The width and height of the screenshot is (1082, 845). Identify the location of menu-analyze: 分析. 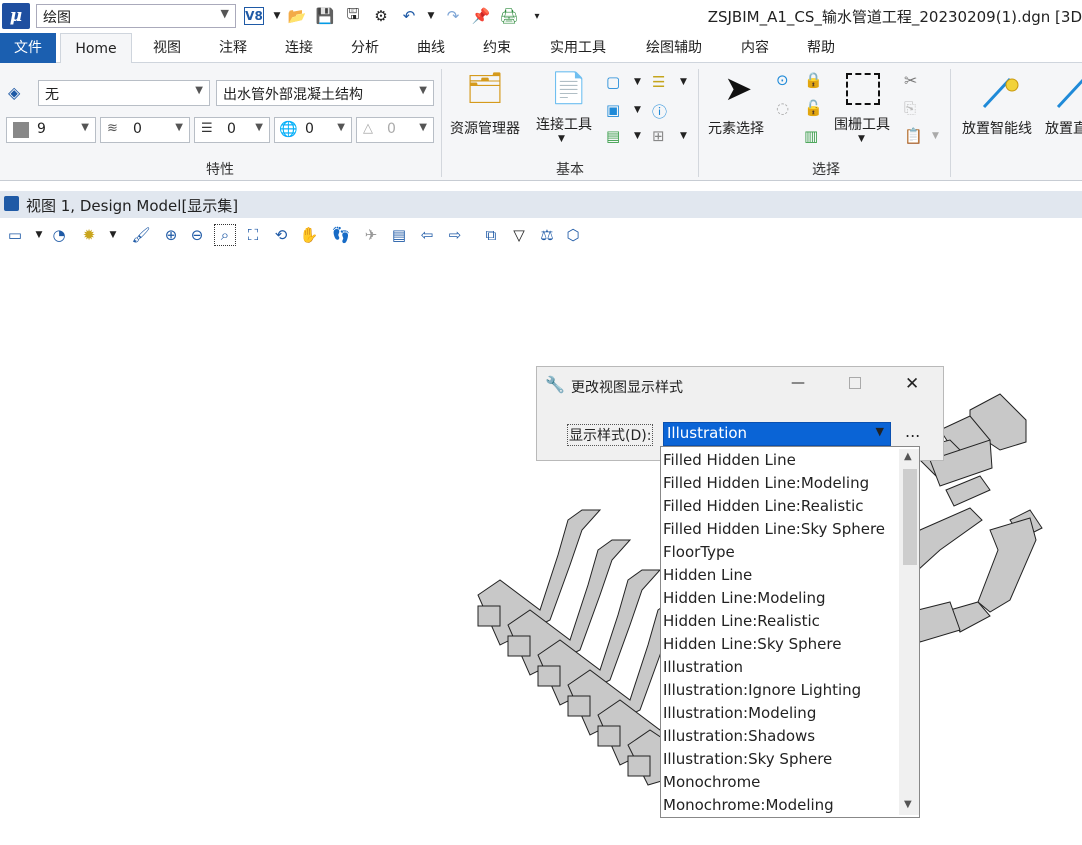
(365, 48).